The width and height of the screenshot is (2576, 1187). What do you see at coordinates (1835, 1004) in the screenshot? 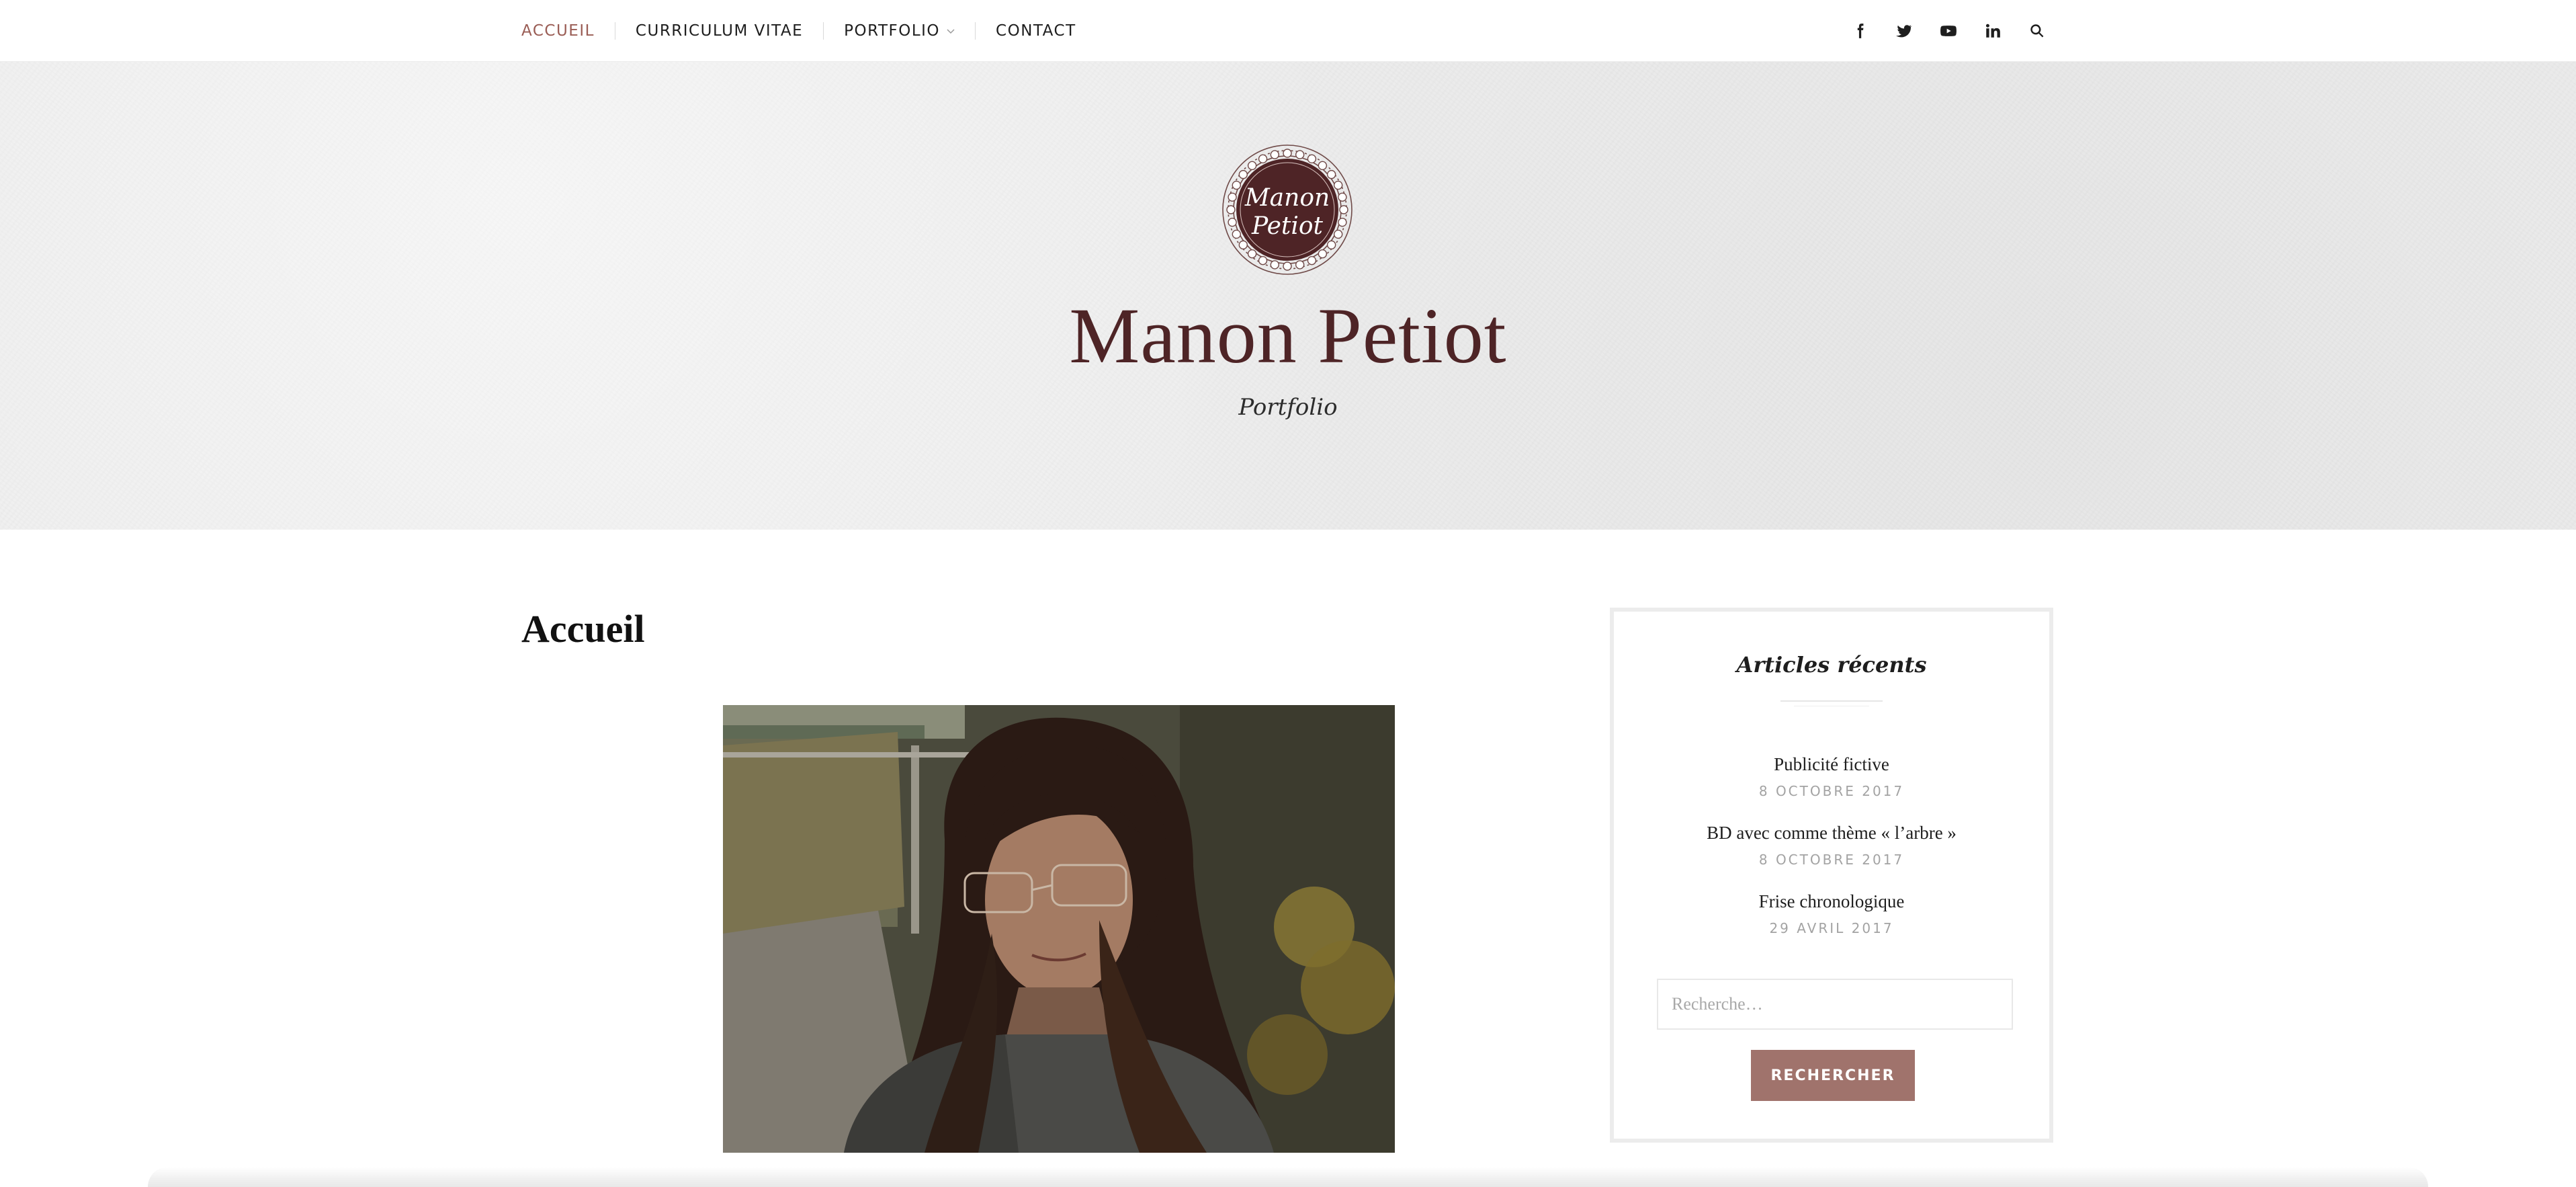
I see `search-input` at bounding box center [1835, 1004].